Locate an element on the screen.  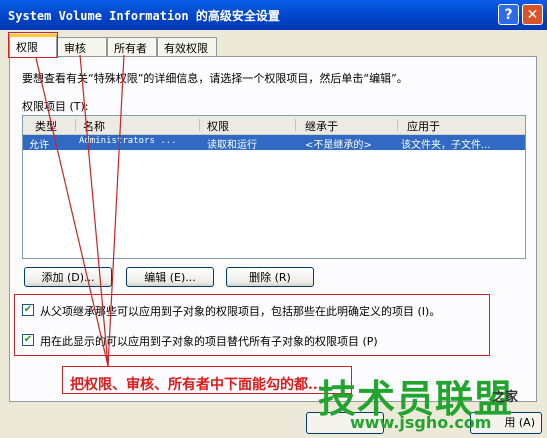
watermark-url: www.jsgho.com is located at coordinates (421, 422).